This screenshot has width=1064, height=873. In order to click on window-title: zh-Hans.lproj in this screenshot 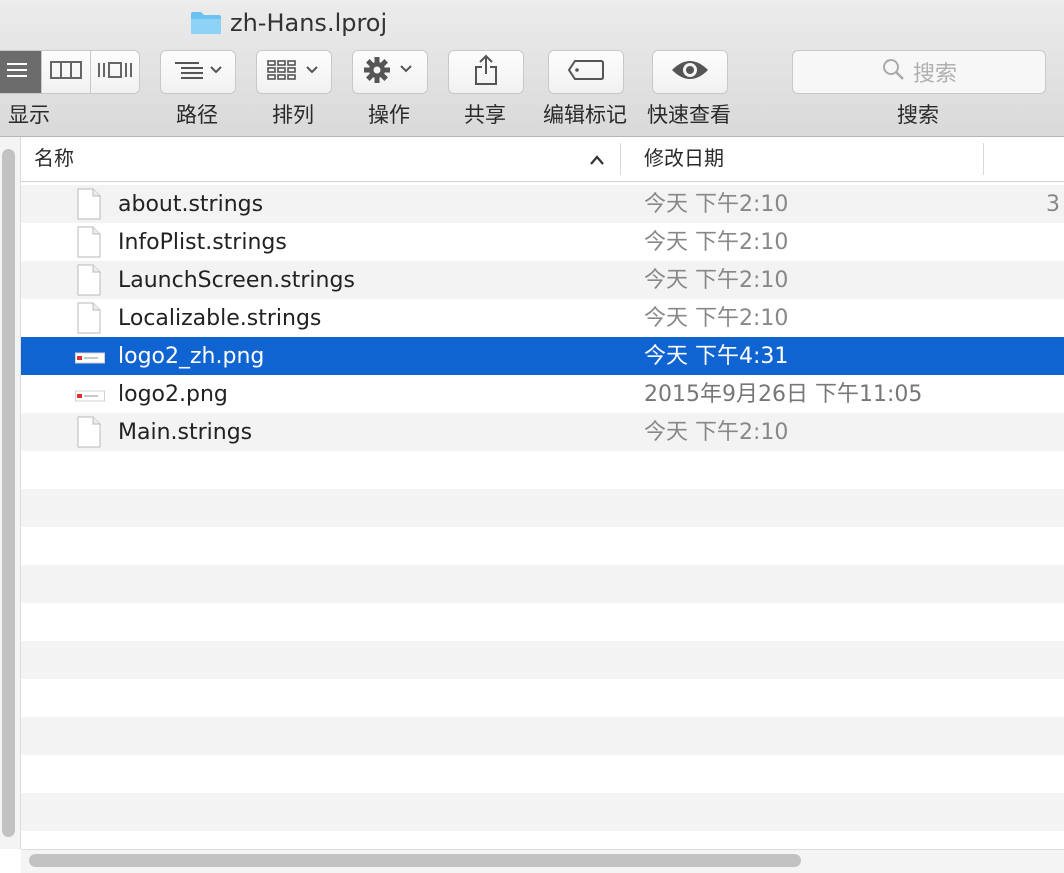, I will do `click(288, 23)`.